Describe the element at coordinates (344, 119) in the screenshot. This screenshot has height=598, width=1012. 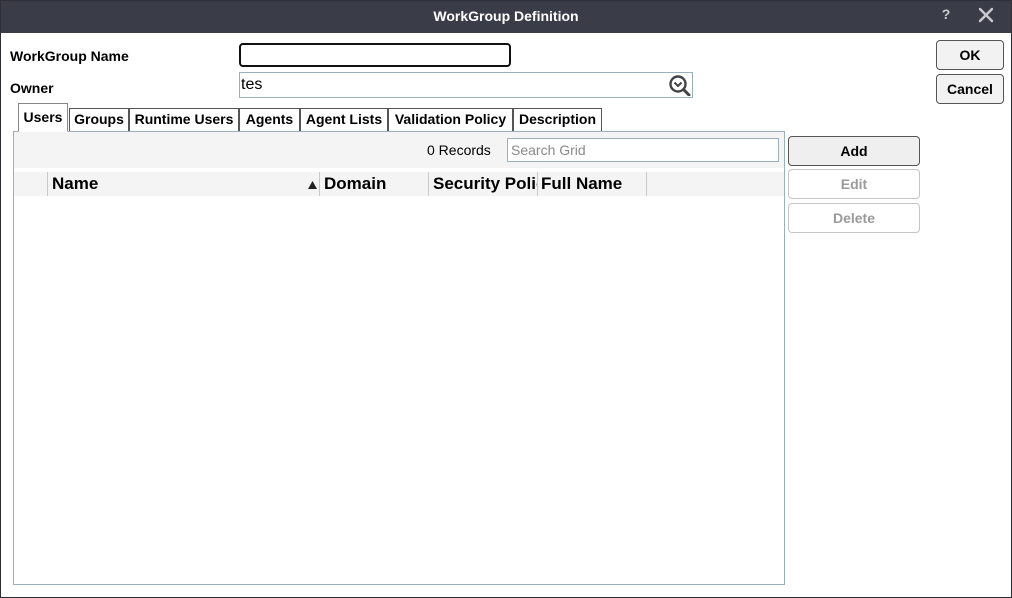
I see `tab-agent-lists: Agent Lists` at that location.